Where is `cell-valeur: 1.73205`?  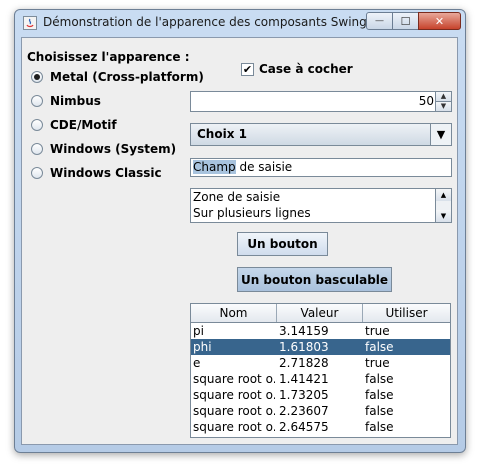 cell-valeur: 1.73205 is located at coordinates (304, 395).